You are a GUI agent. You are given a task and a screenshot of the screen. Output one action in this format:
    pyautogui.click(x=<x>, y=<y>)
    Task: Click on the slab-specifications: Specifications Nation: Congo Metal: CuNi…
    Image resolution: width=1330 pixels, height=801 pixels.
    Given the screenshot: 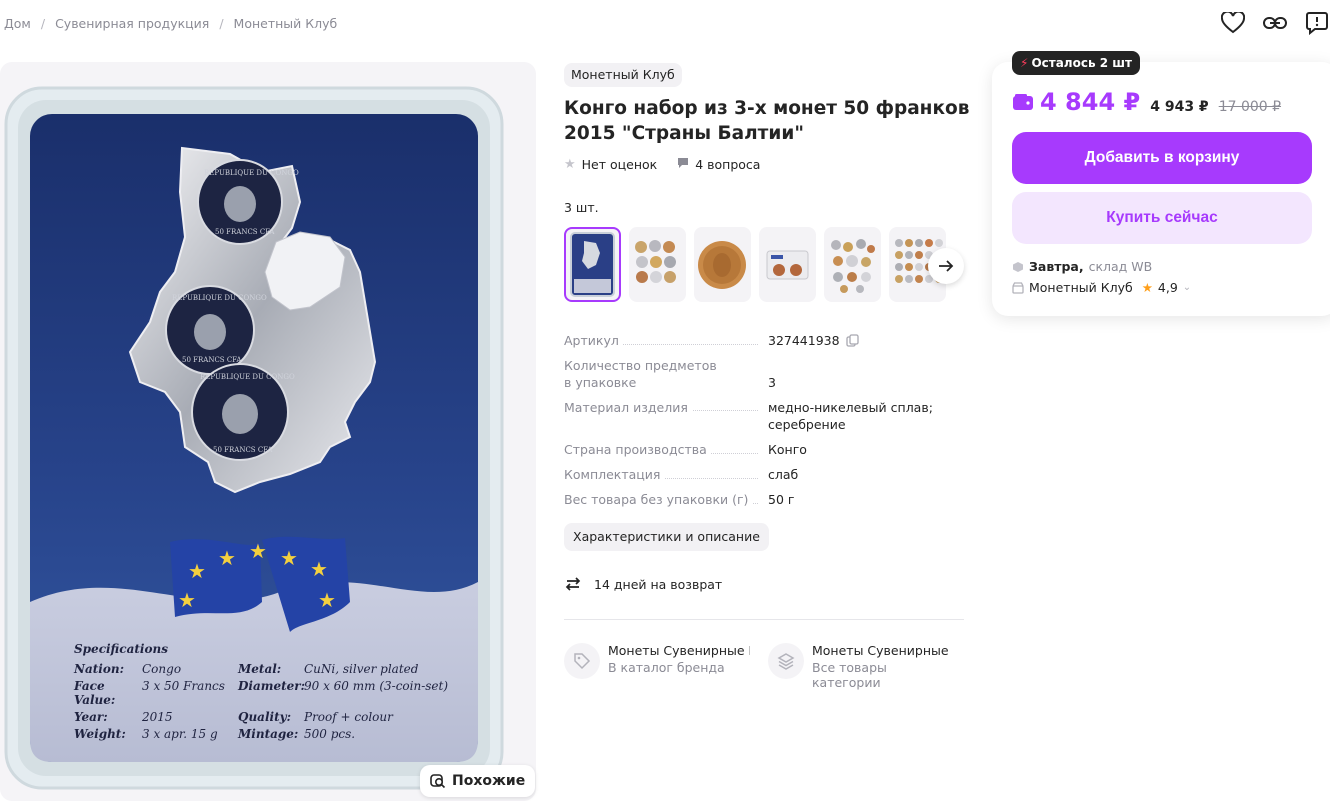 What is the action you would take?
    pyautogui.click(x=264, y=691)
    